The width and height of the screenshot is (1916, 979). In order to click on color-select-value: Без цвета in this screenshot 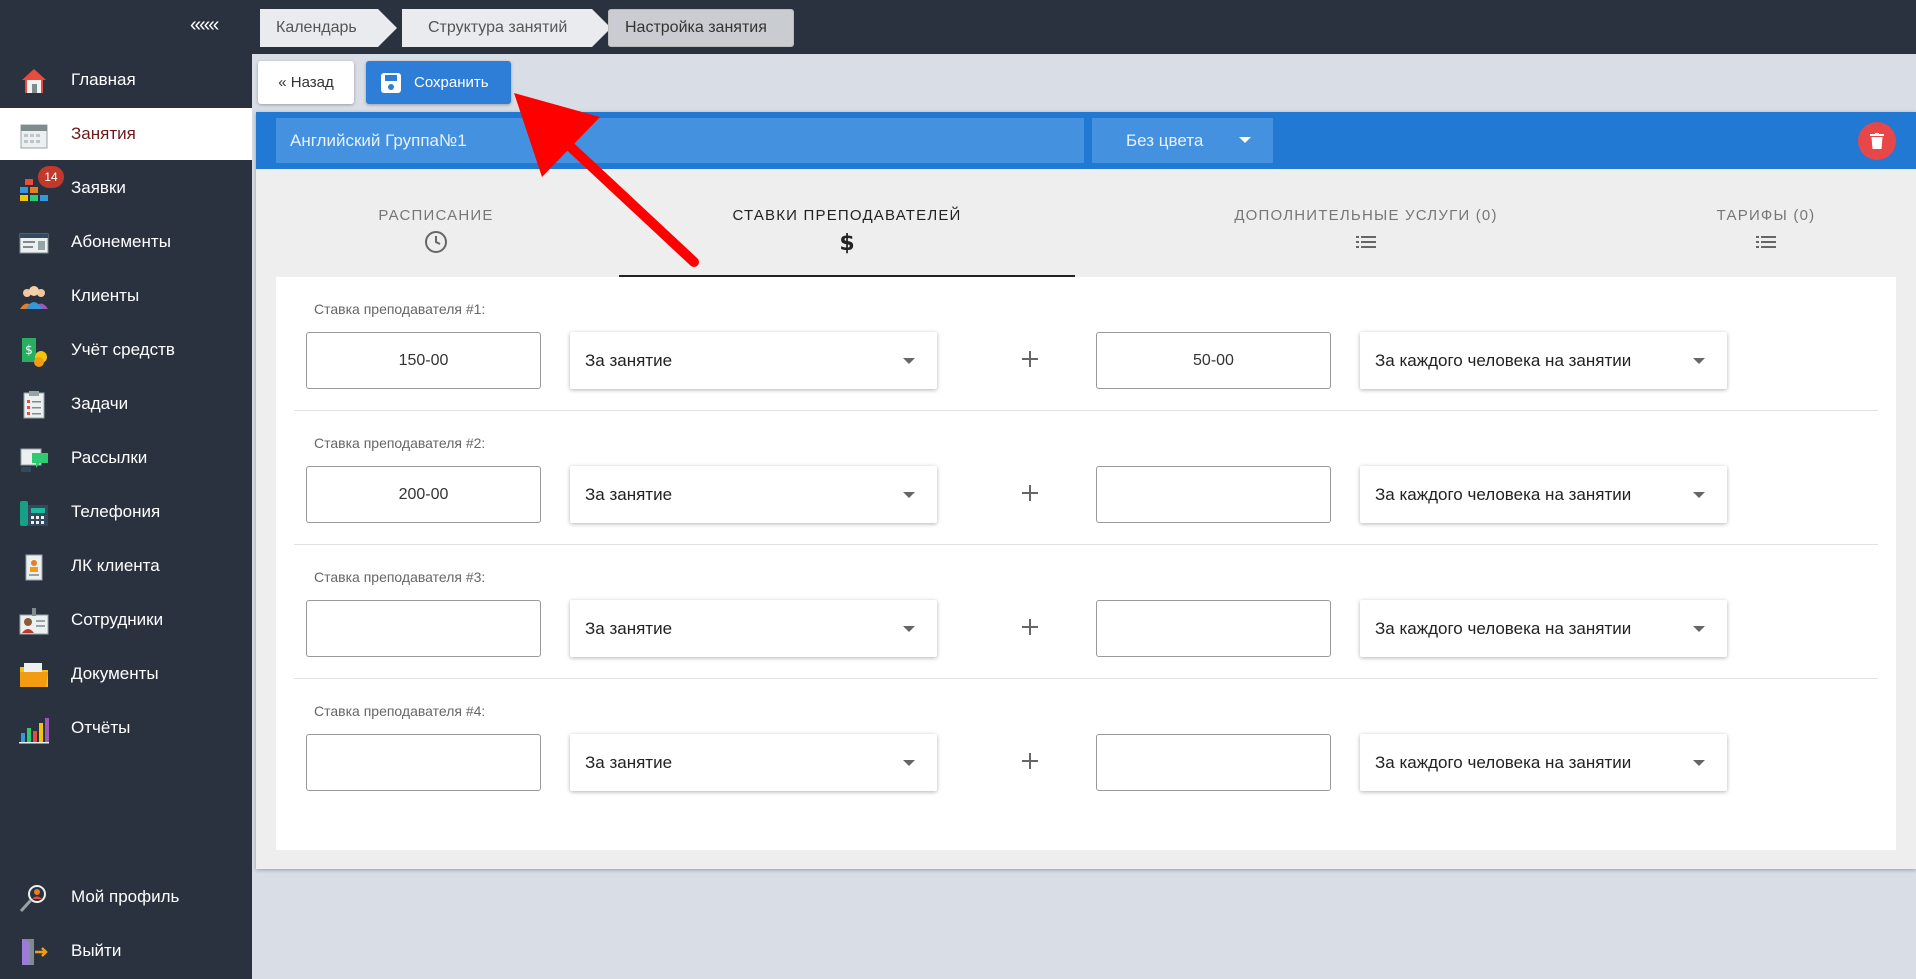, I will do `click(1165, 140)`.